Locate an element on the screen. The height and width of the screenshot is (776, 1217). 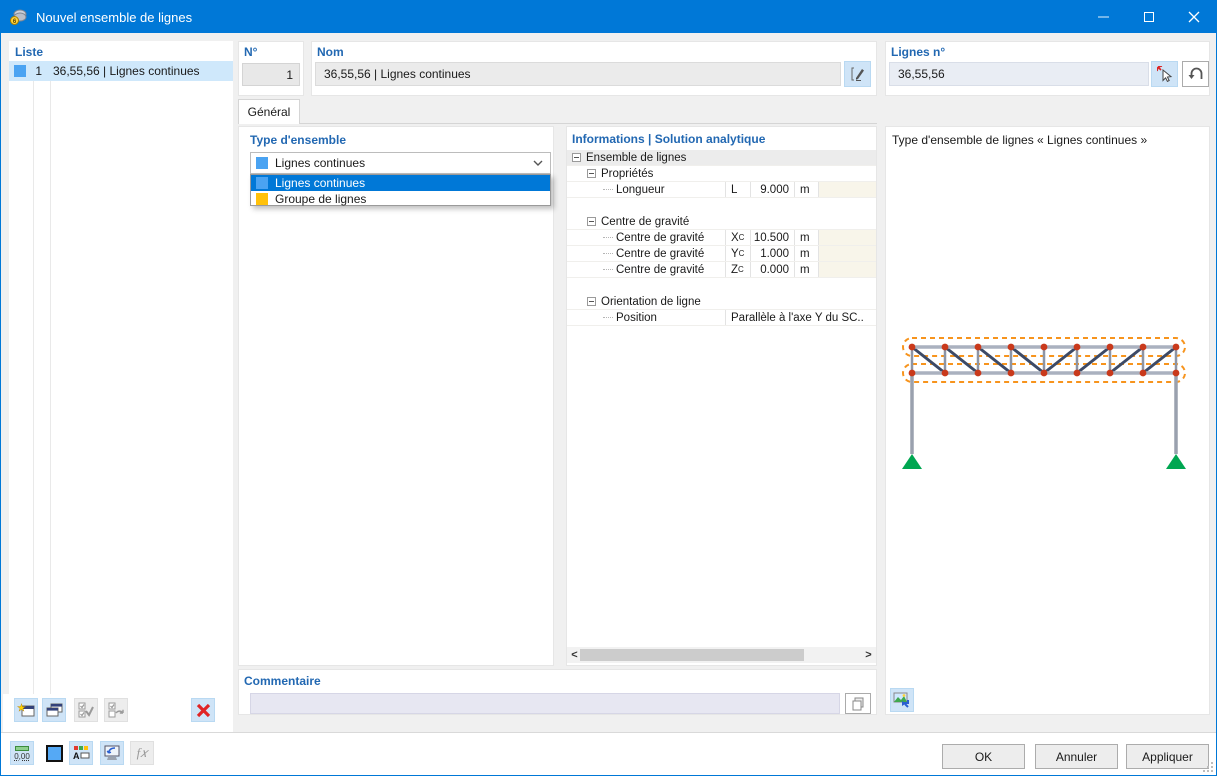
line-set-swatch-icon is located at coordinates (20, 71).